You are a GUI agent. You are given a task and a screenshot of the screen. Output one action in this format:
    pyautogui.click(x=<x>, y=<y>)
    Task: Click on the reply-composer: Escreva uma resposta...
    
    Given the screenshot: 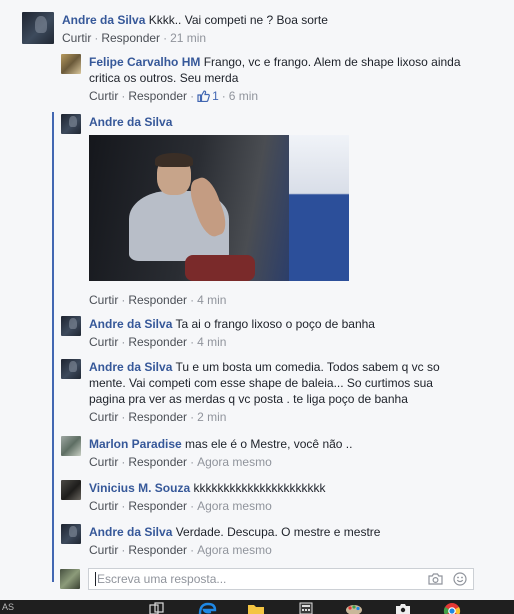 What is the action you would take?
    pyautogui.click(x=267, y=579)
    